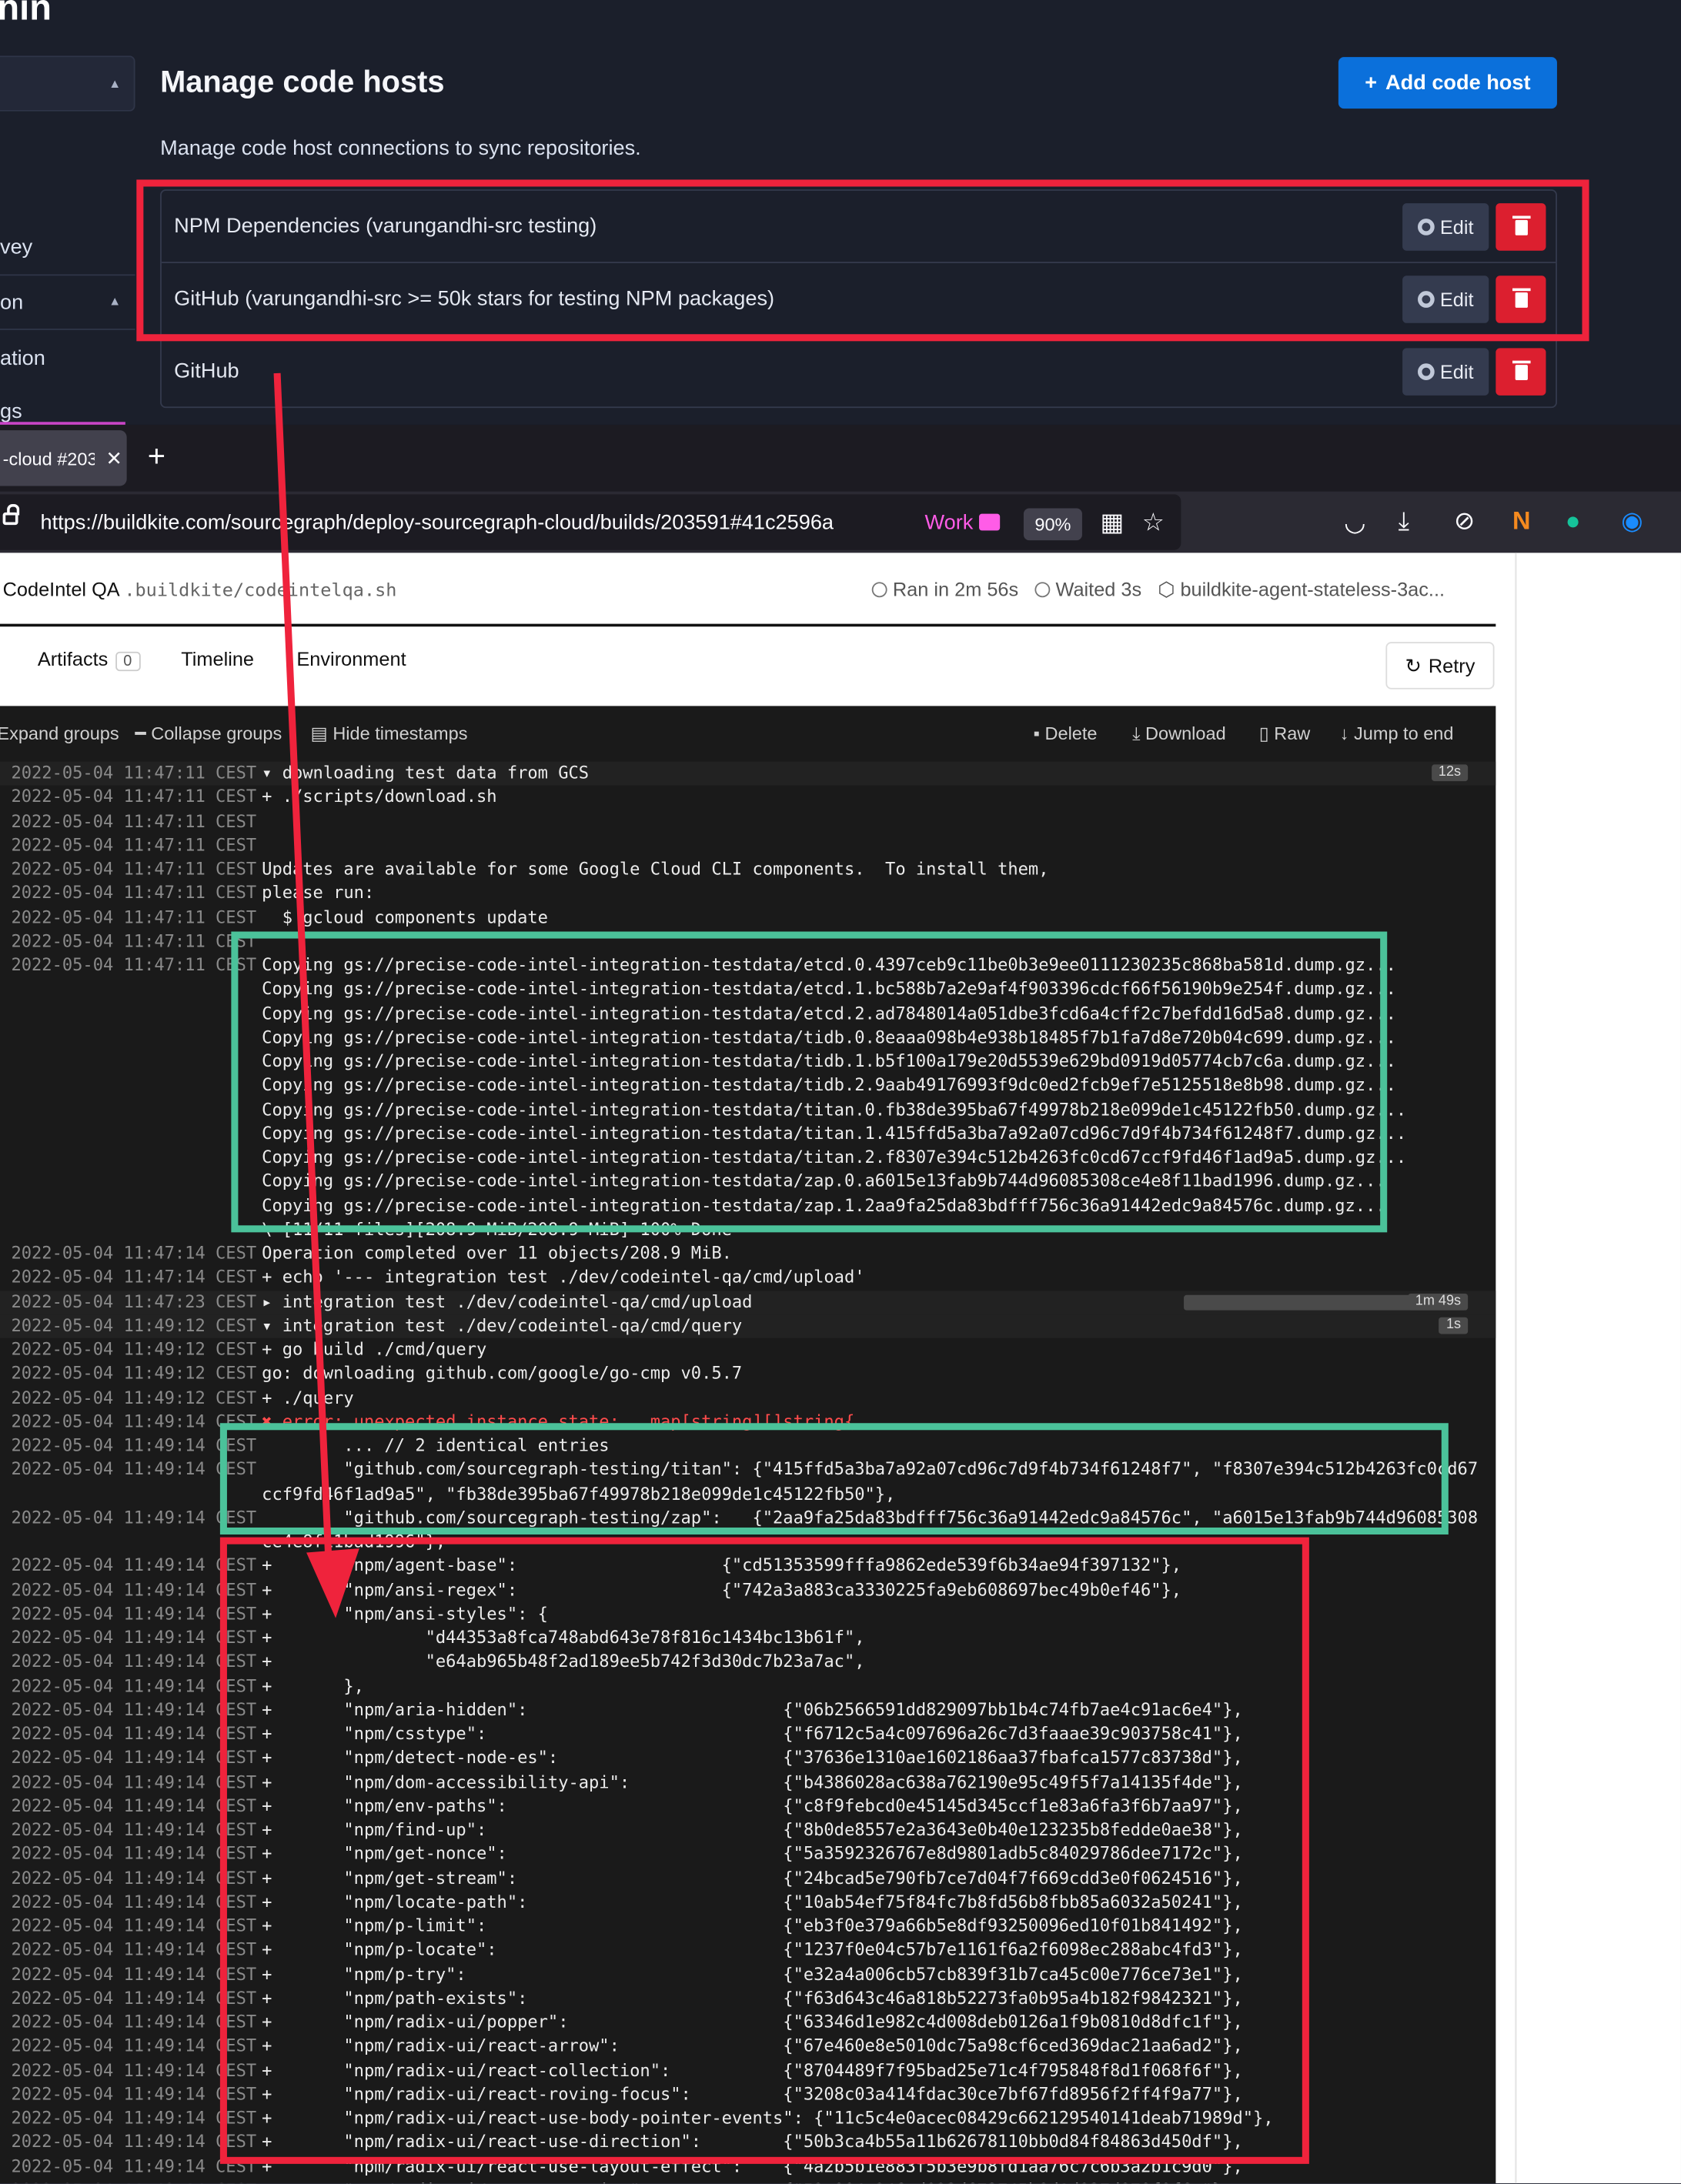 Image resolution: width=1681 pixels, height=2184 pixels. Describe the element at coordinates (316, 995) in the screenshot. I see `annotation-arrow` at that location.